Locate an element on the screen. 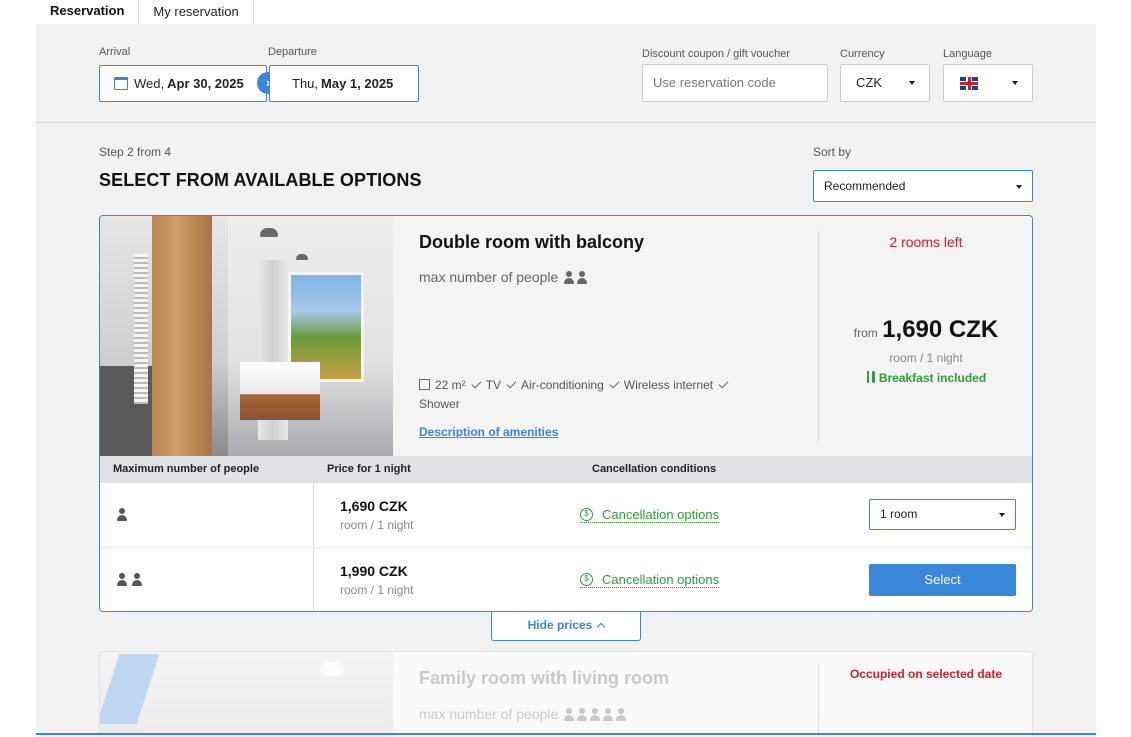 Image resolution: width=1131 pixels, height=737 pixels. room-count-value: 1 room is located at coordinates (899, 514).